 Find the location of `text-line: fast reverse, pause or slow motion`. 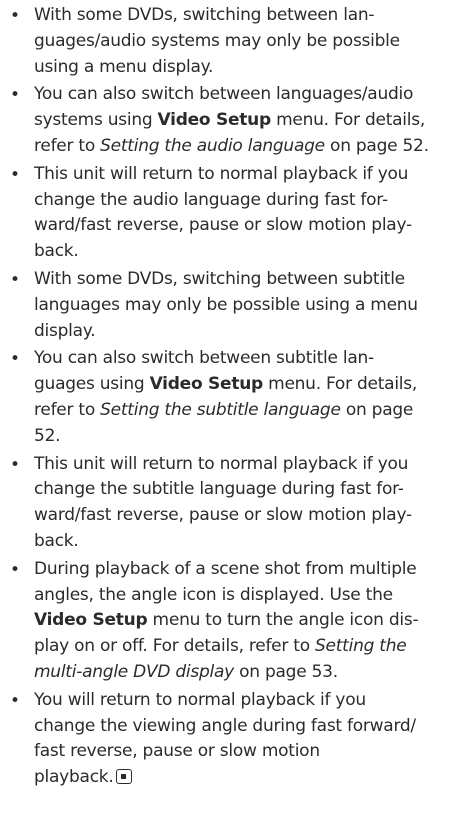

text-line: fast reverse, pause or slow motion is located at coordinates (177, 751).